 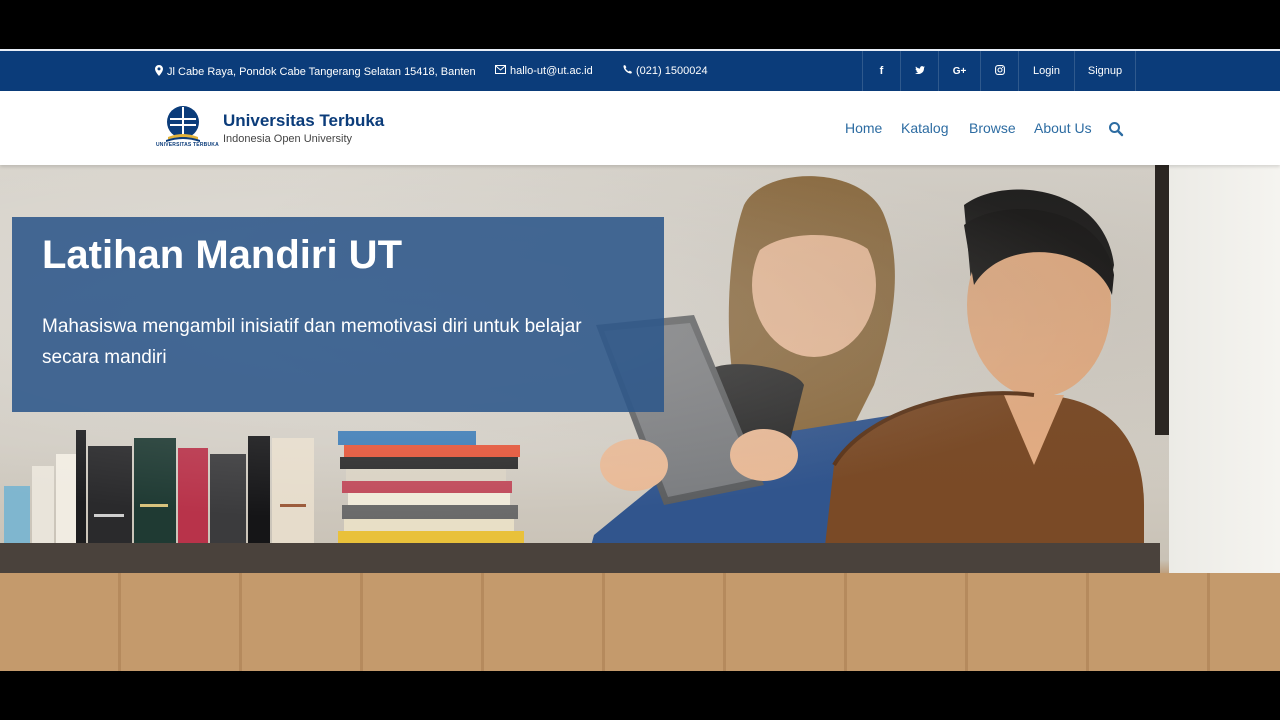 I want to click on twitter-icon, so click(x=919, y=71).